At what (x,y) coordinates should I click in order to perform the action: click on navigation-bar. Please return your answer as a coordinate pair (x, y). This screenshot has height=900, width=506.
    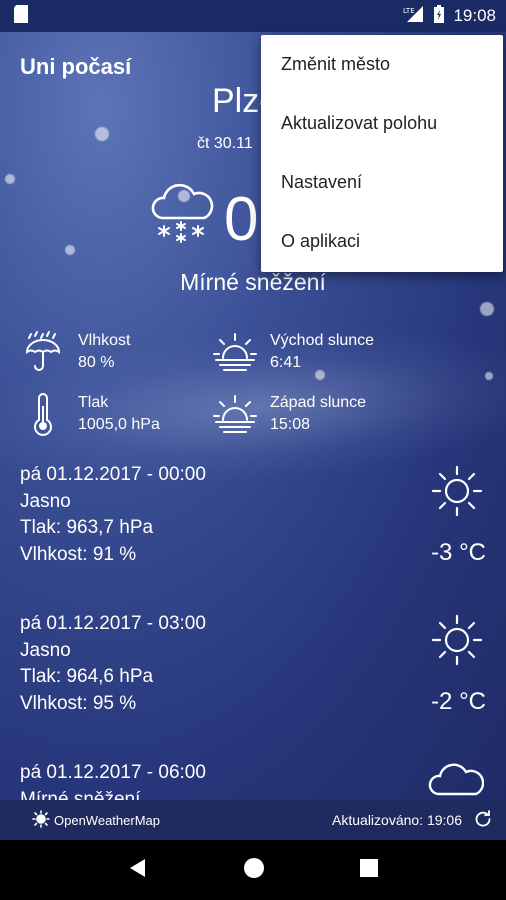
    Looking at the image, I should click on (253, 870).